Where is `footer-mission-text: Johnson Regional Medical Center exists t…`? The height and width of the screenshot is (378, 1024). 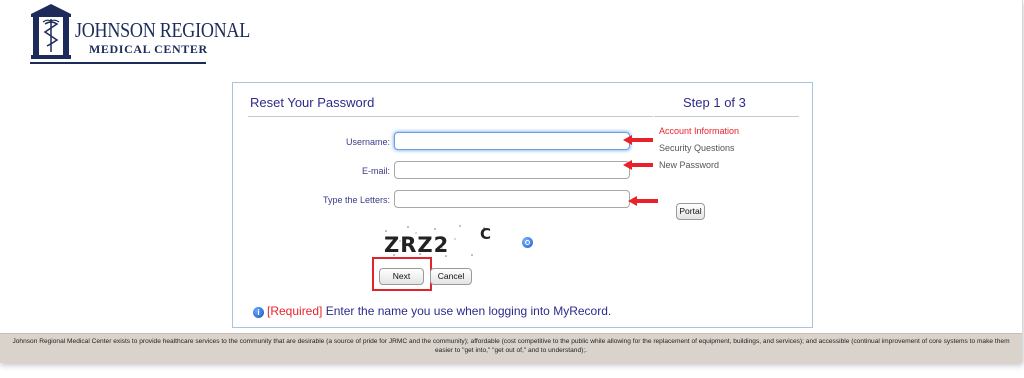 footer-mission-text: Johnson Regional Medical Center exists t… is located at coordinates (511, 346).